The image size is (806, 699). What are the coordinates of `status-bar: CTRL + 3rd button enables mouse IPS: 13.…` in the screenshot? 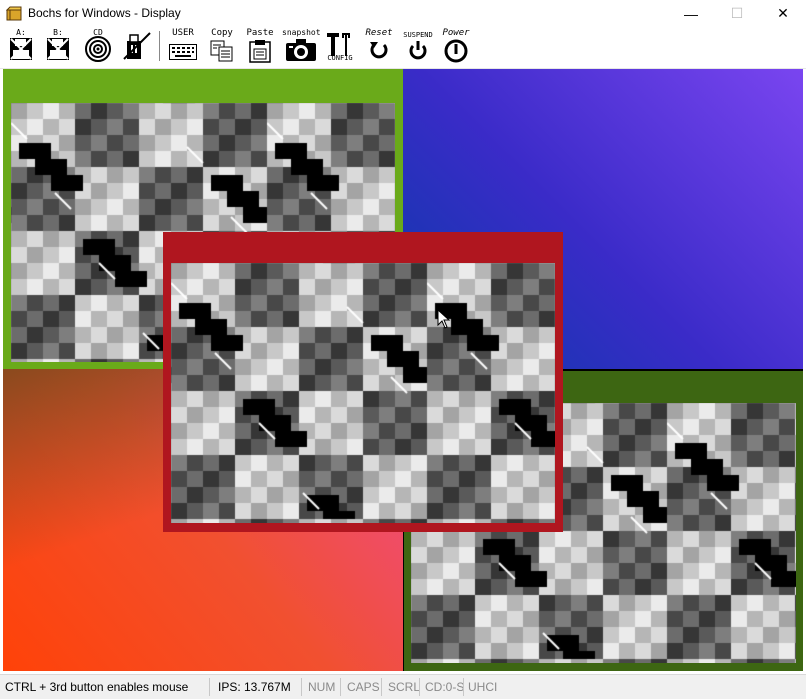 It's located at (403, 686).